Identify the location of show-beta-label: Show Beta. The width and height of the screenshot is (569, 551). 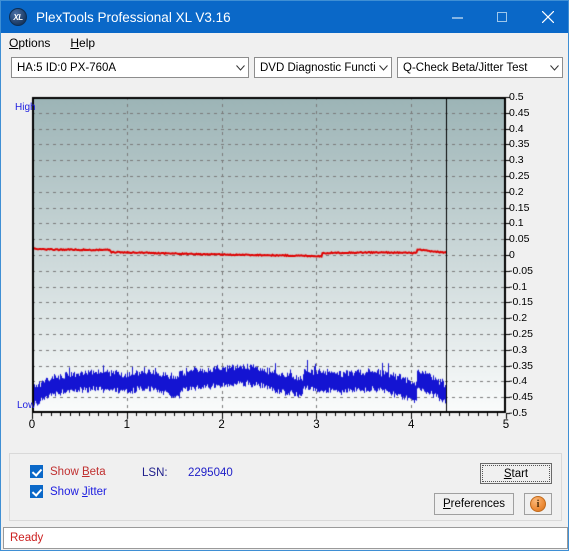
(78, 471).